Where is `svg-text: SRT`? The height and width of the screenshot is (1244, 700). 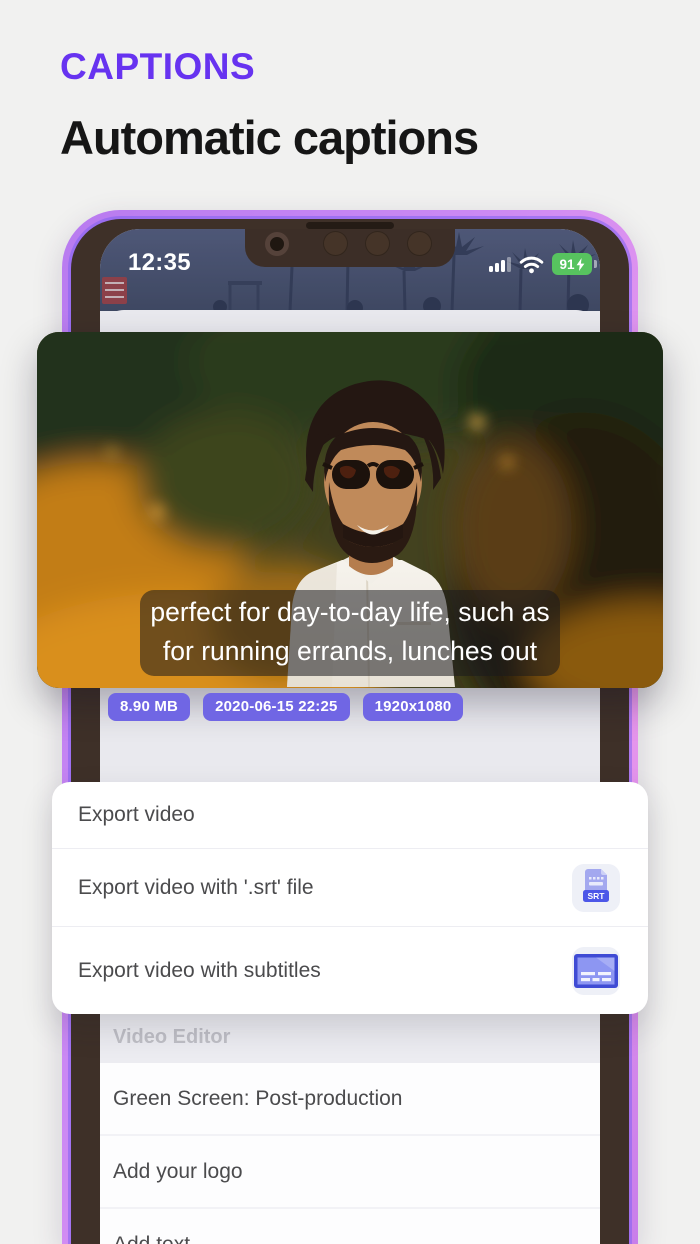 svg-text: SRT is located at coordinates (597, 896).